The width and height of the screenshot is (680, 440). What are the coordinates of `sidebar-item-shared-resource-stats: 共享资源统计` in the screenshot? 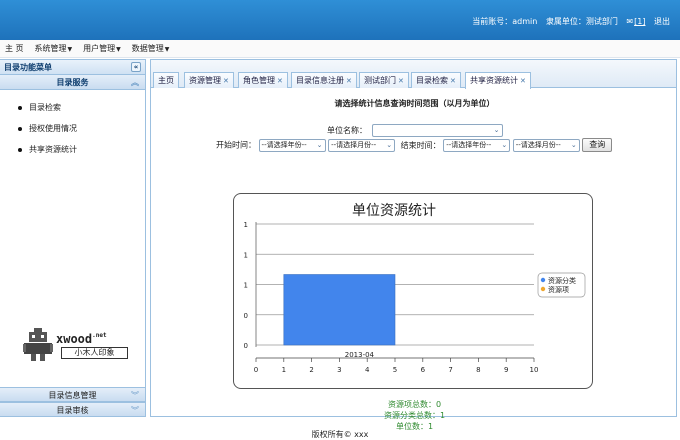 It's located at (81, 154).